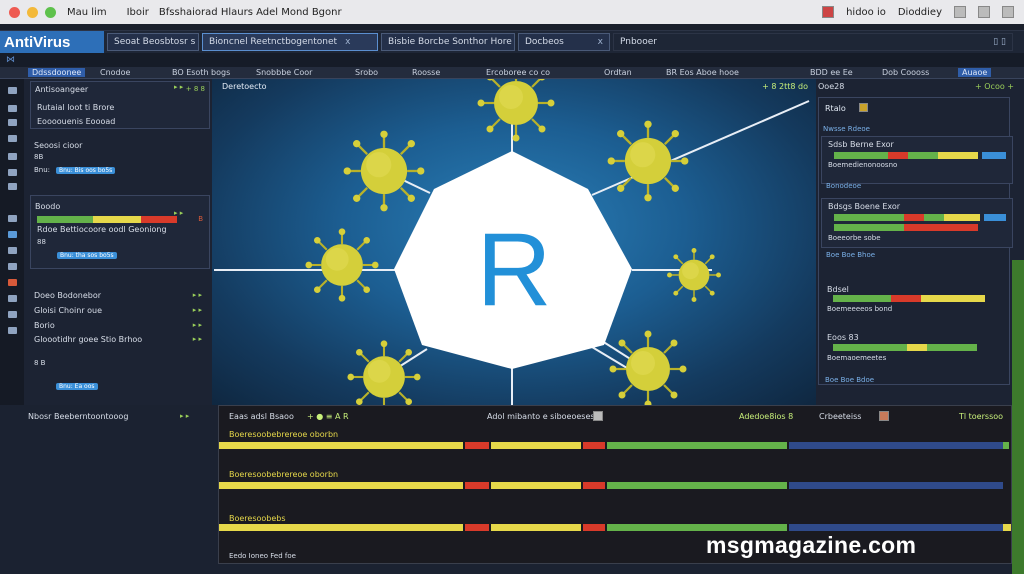  I want to click on tool-icon, so click(12, 218).